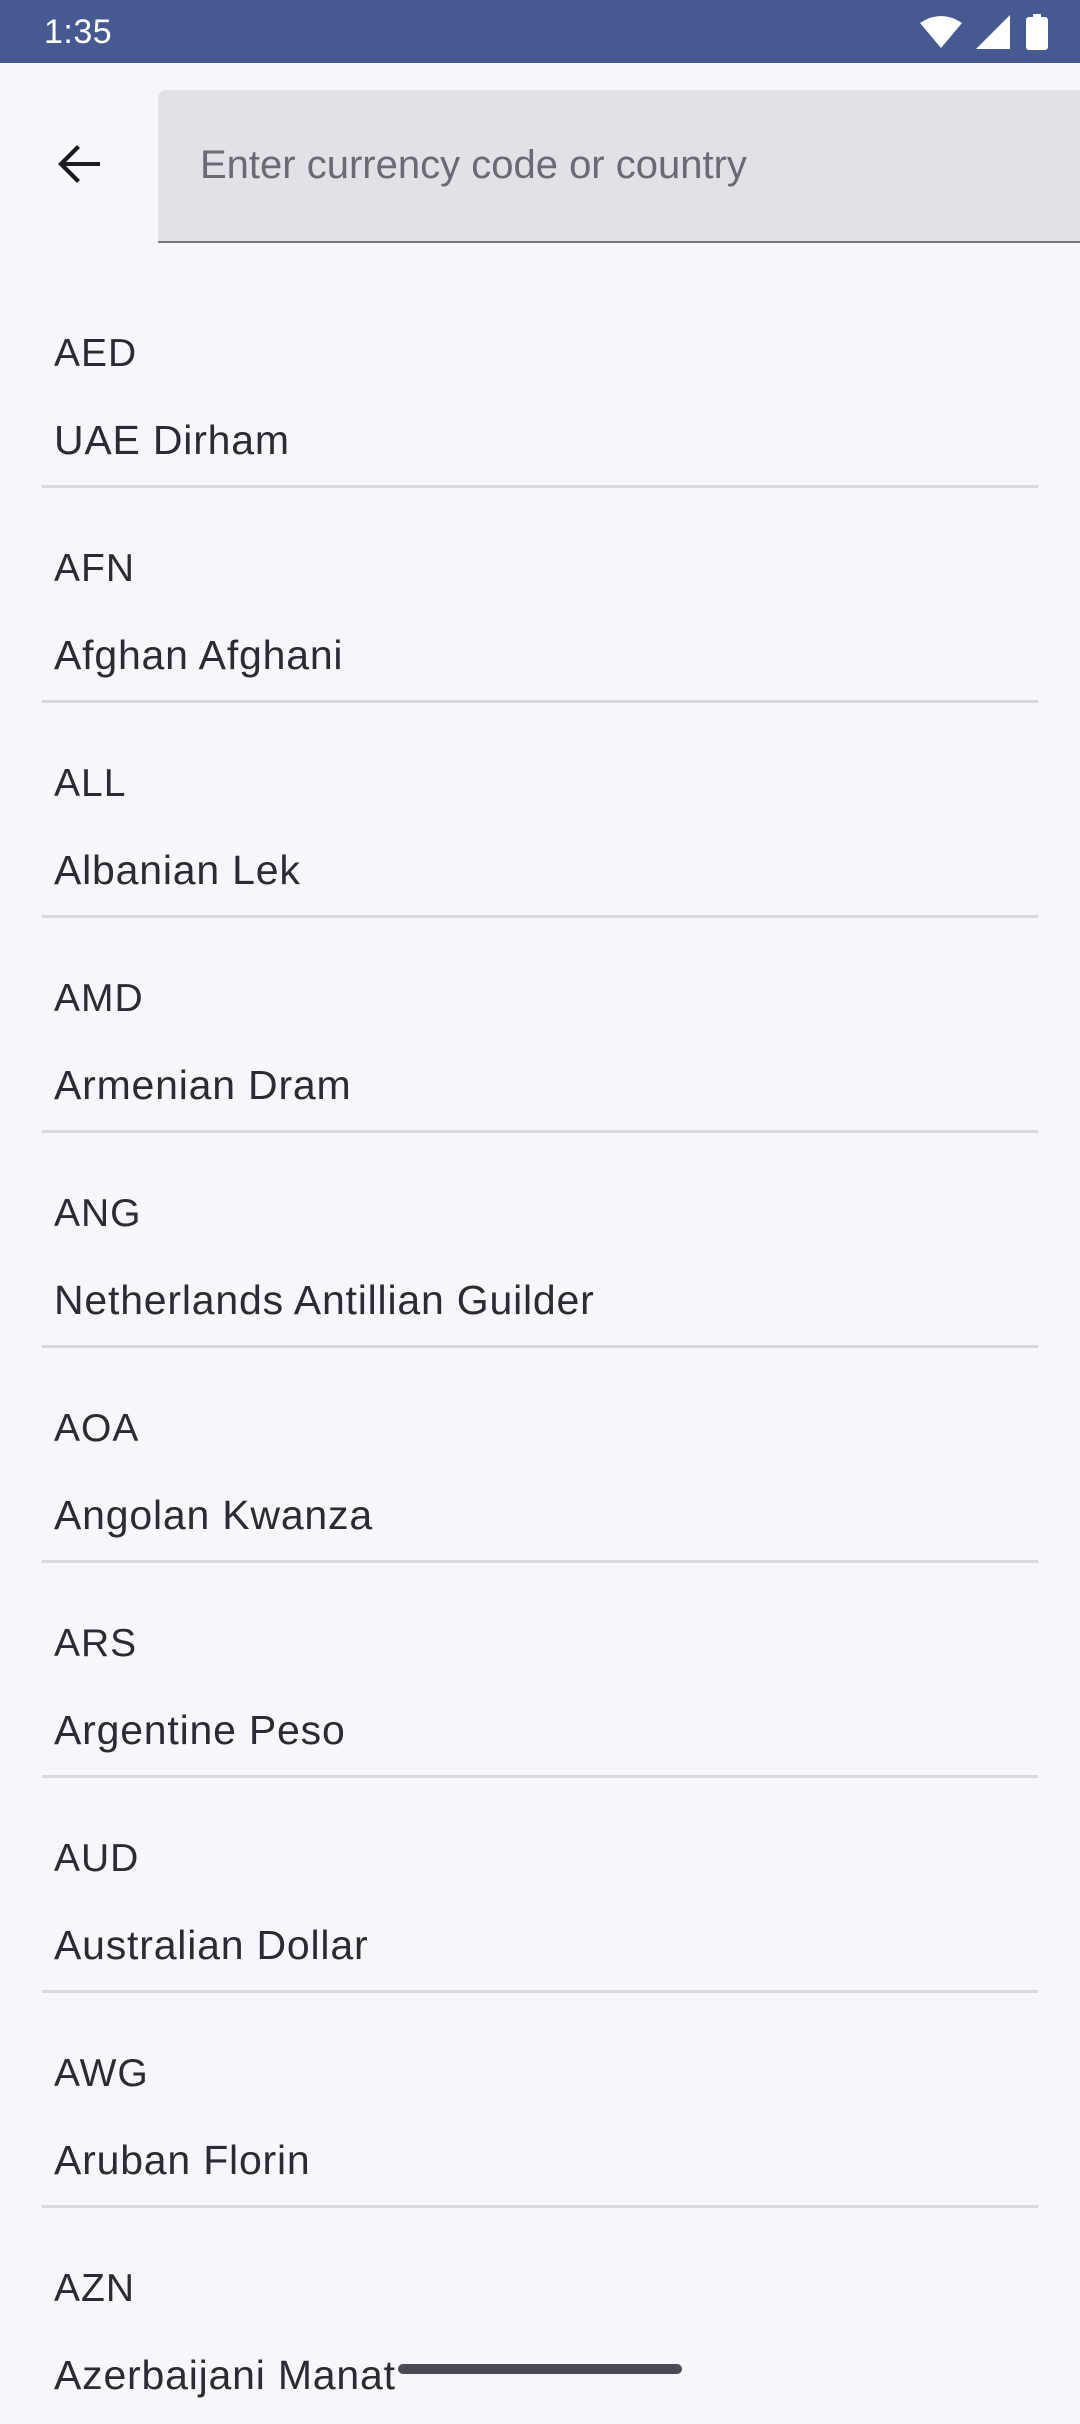 This screenshot has width=1080, height=2424. I want to click on currency-name: Netherlands Antillian Guilder, so click(324, 1300).